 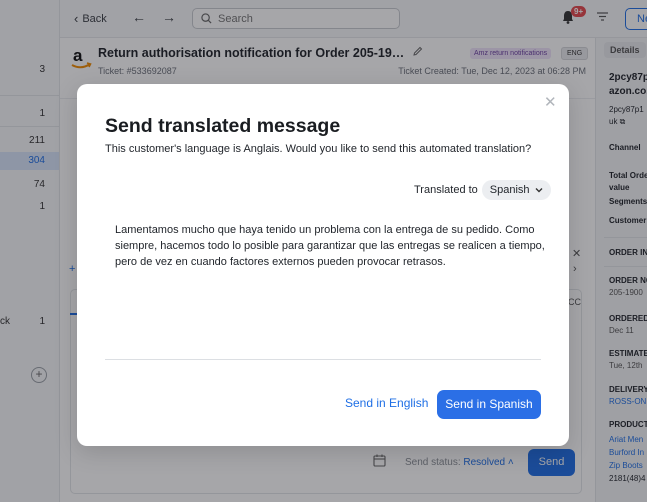 I want to click on language-select: Spanish, so click(x=516, y=190).